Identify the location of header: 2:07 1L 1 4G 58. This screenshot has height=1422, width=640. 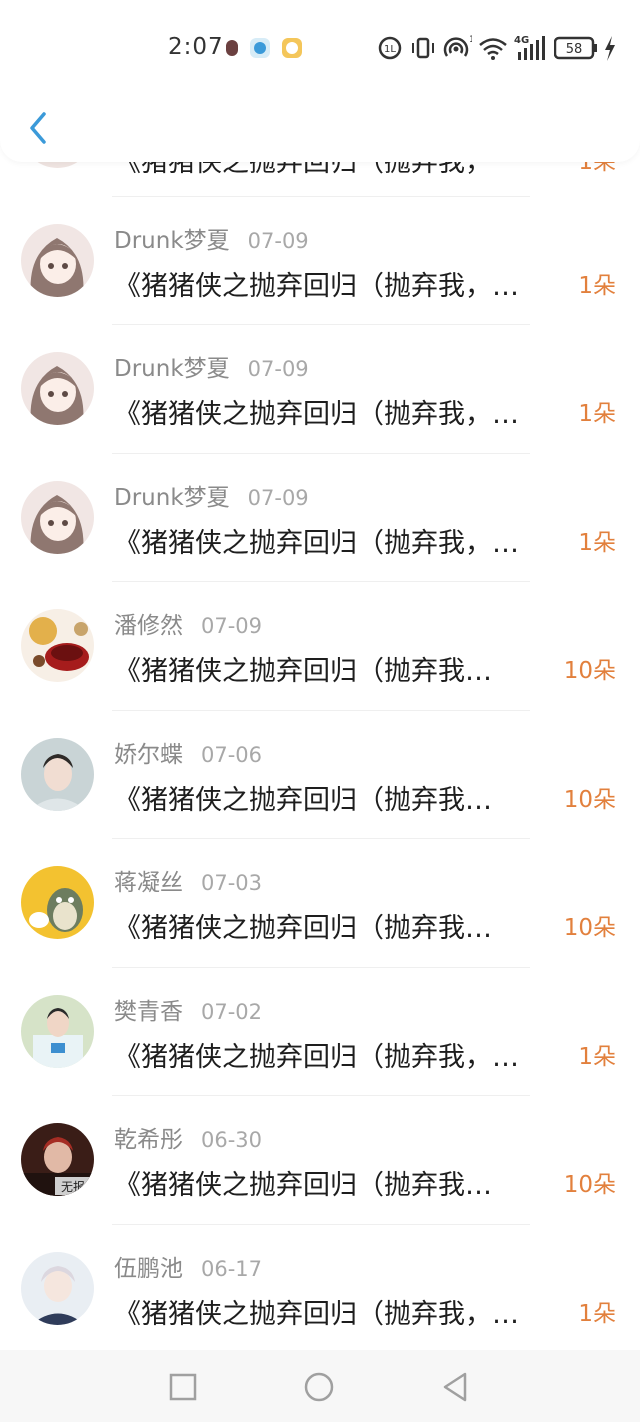
(320, 81).